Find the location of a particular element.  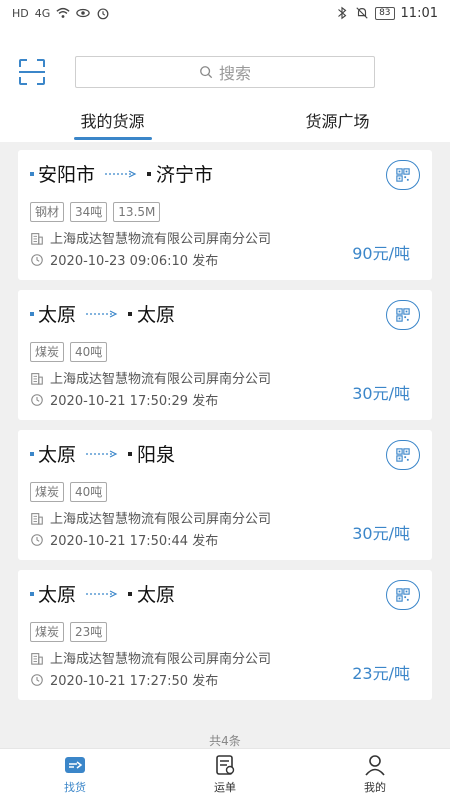

tag-cargo-type: 钢材 is located at coordinates (47, 212).